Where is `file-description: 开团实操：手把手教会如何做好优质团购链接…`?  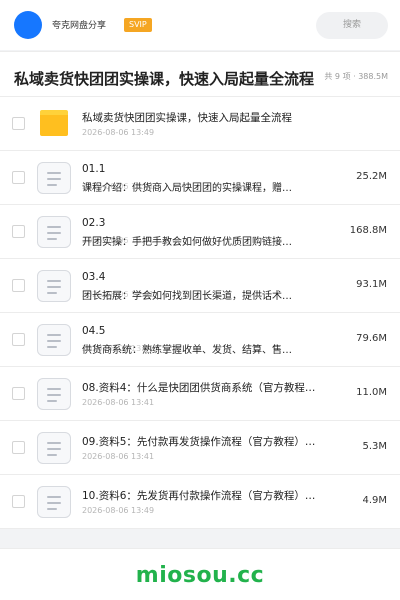 file-description: 开团实操：手把手教会如何做好优质团购链接… is located at coordinates (187, 242).